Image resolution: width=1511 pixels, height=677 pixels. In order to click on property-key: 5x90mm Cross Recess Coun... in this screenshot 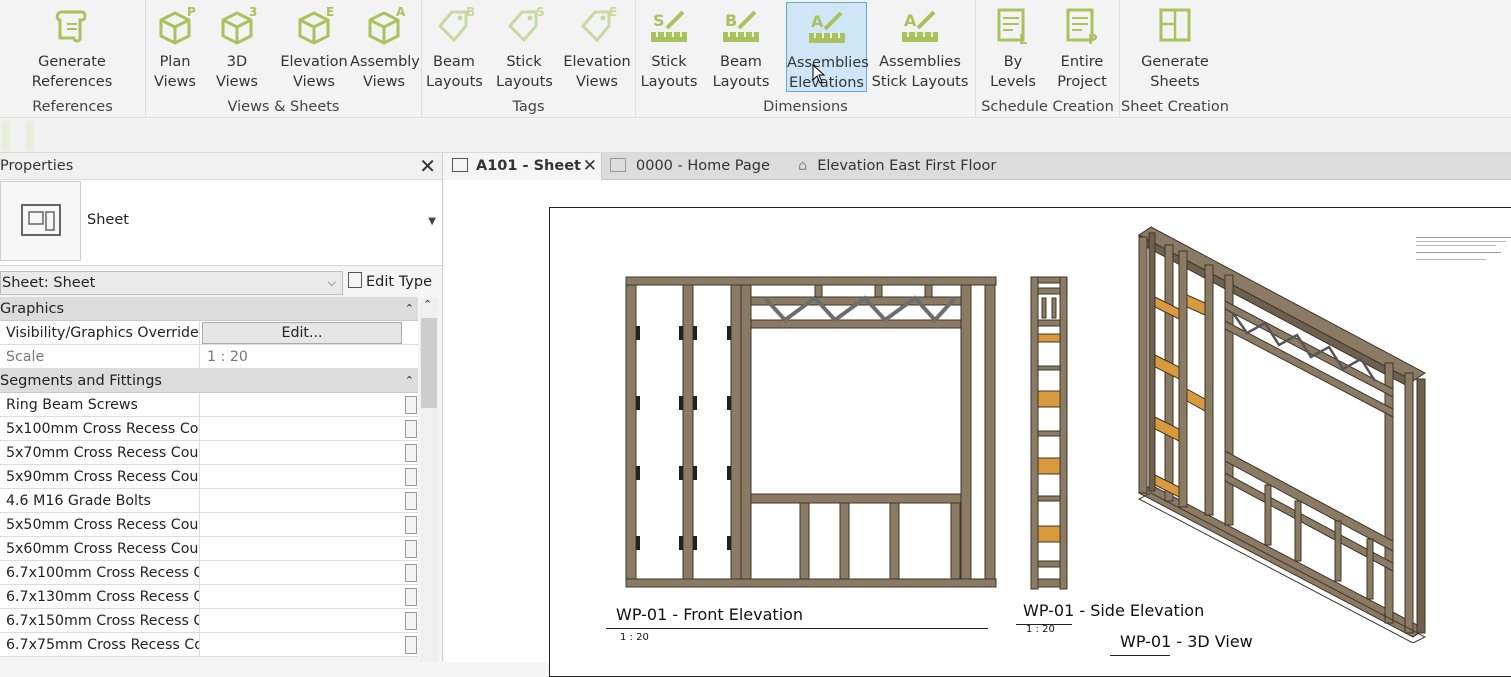, I will do `click(100, 477)`.